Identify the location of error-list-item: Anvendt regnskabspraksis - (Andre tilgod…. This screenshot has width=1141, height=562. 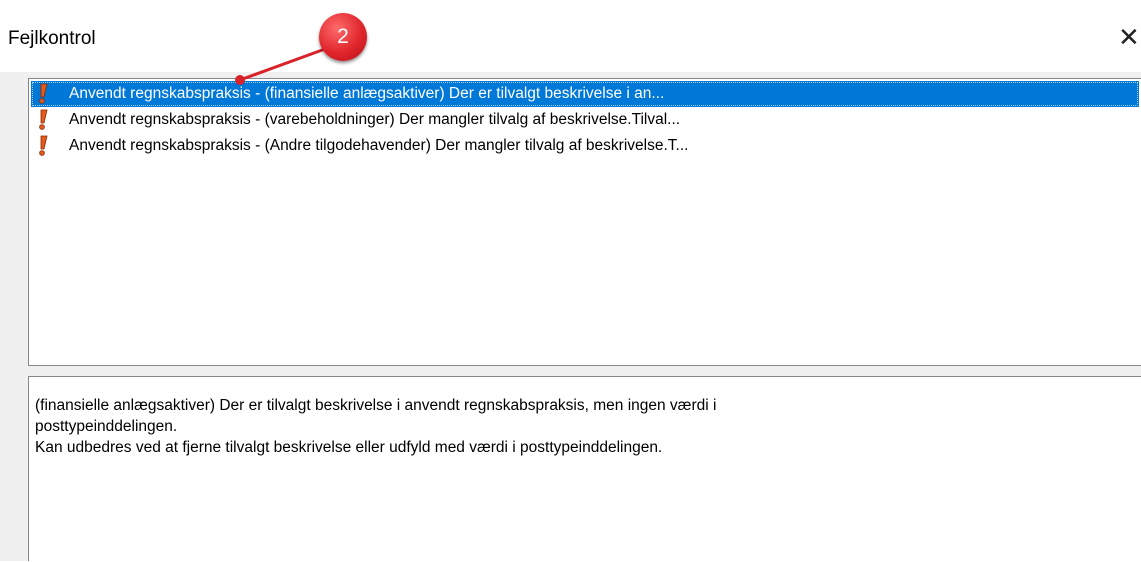
(585, 146).